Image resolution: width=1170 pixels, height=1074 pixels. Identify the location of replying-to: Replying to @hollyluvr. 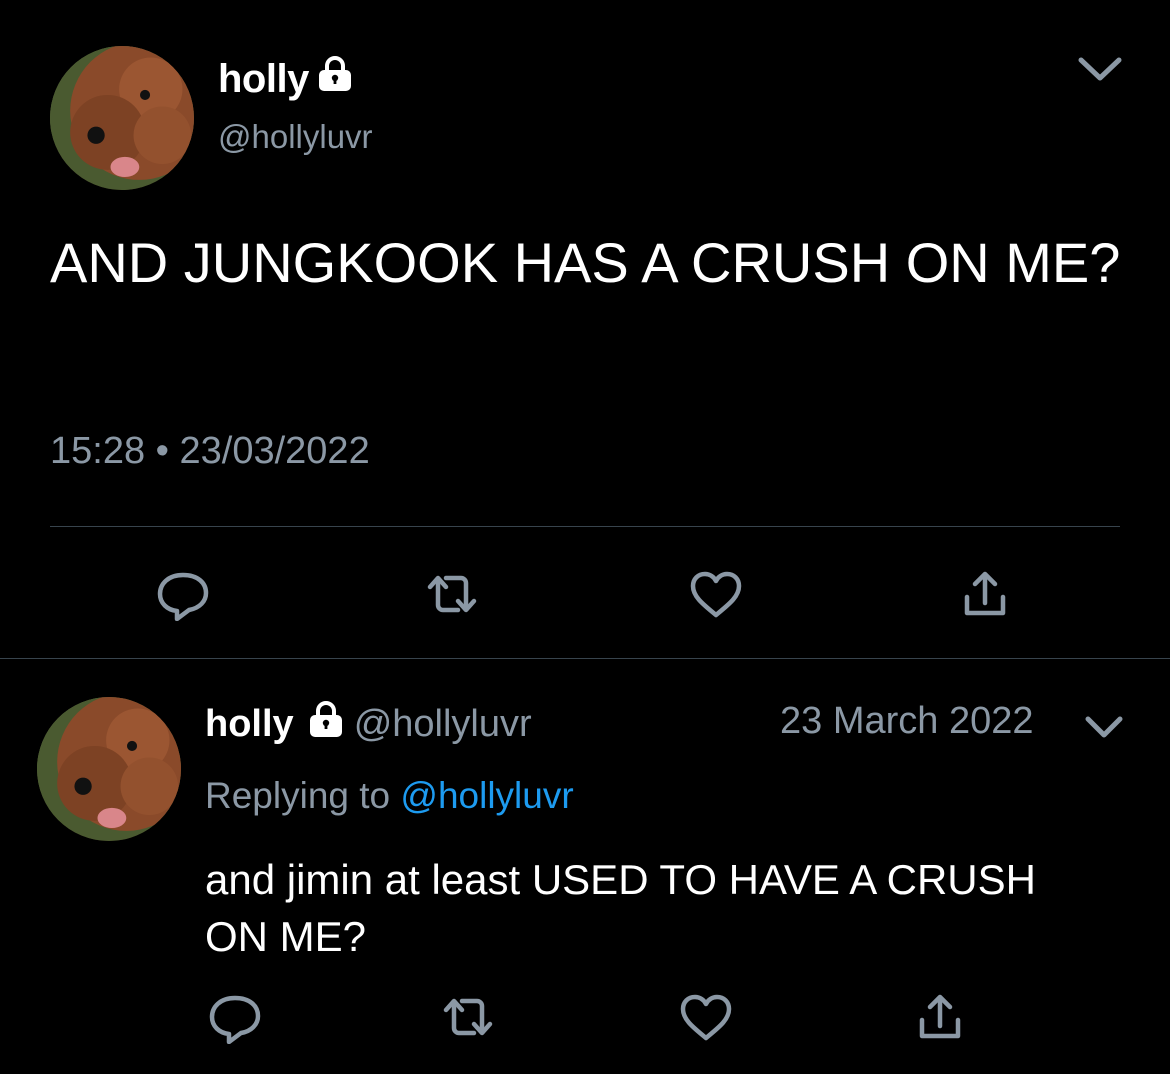
(389, 796).